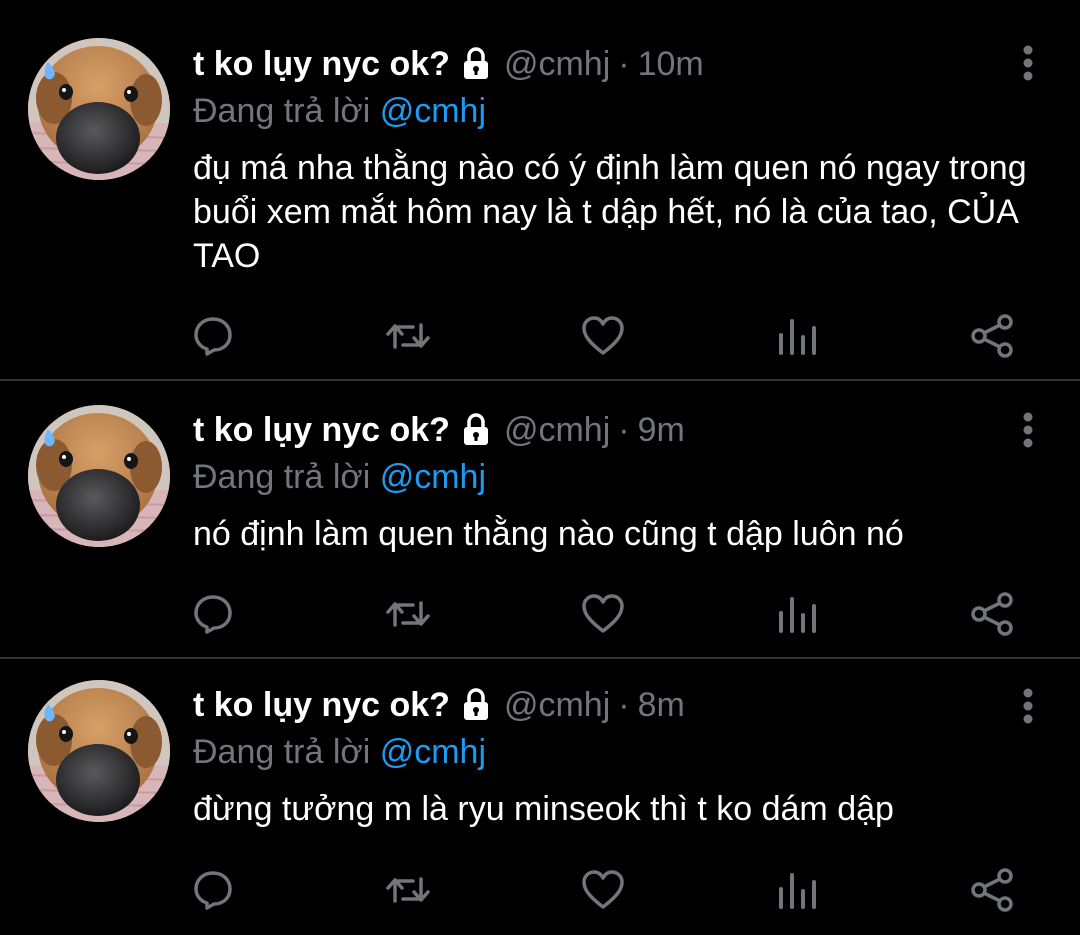 The image size is (1080, 935). Describe the element at coordinates (661, 430) in the screenshot. I see `timestamp: 9m` at that location.